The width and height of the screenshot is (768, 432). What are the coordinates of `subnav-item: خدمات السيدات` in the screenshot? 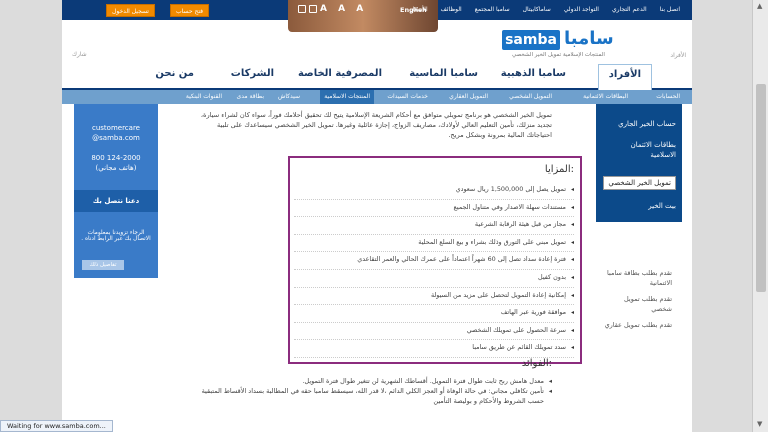 It's located at (407, 96).